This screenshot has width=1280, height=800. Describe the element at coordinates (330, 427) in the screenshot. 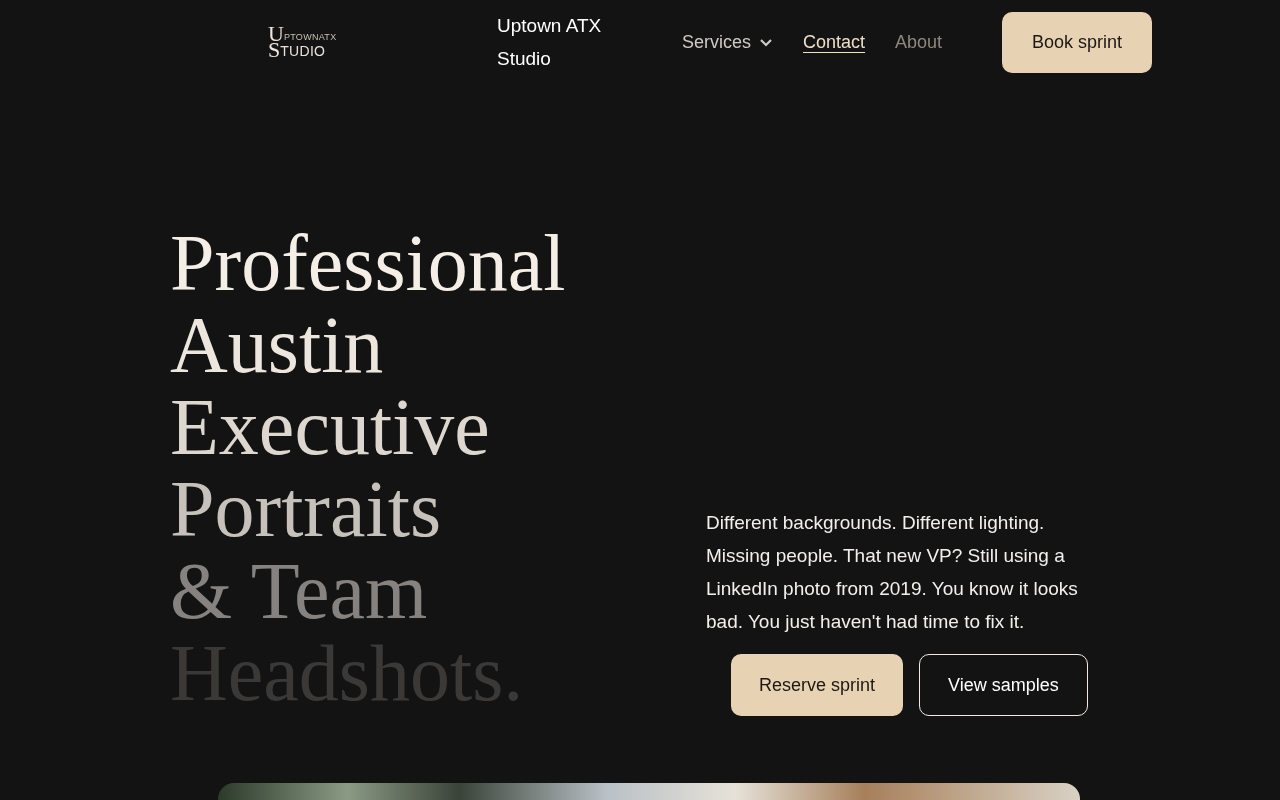

I see `headline-line: Executive` at that location.